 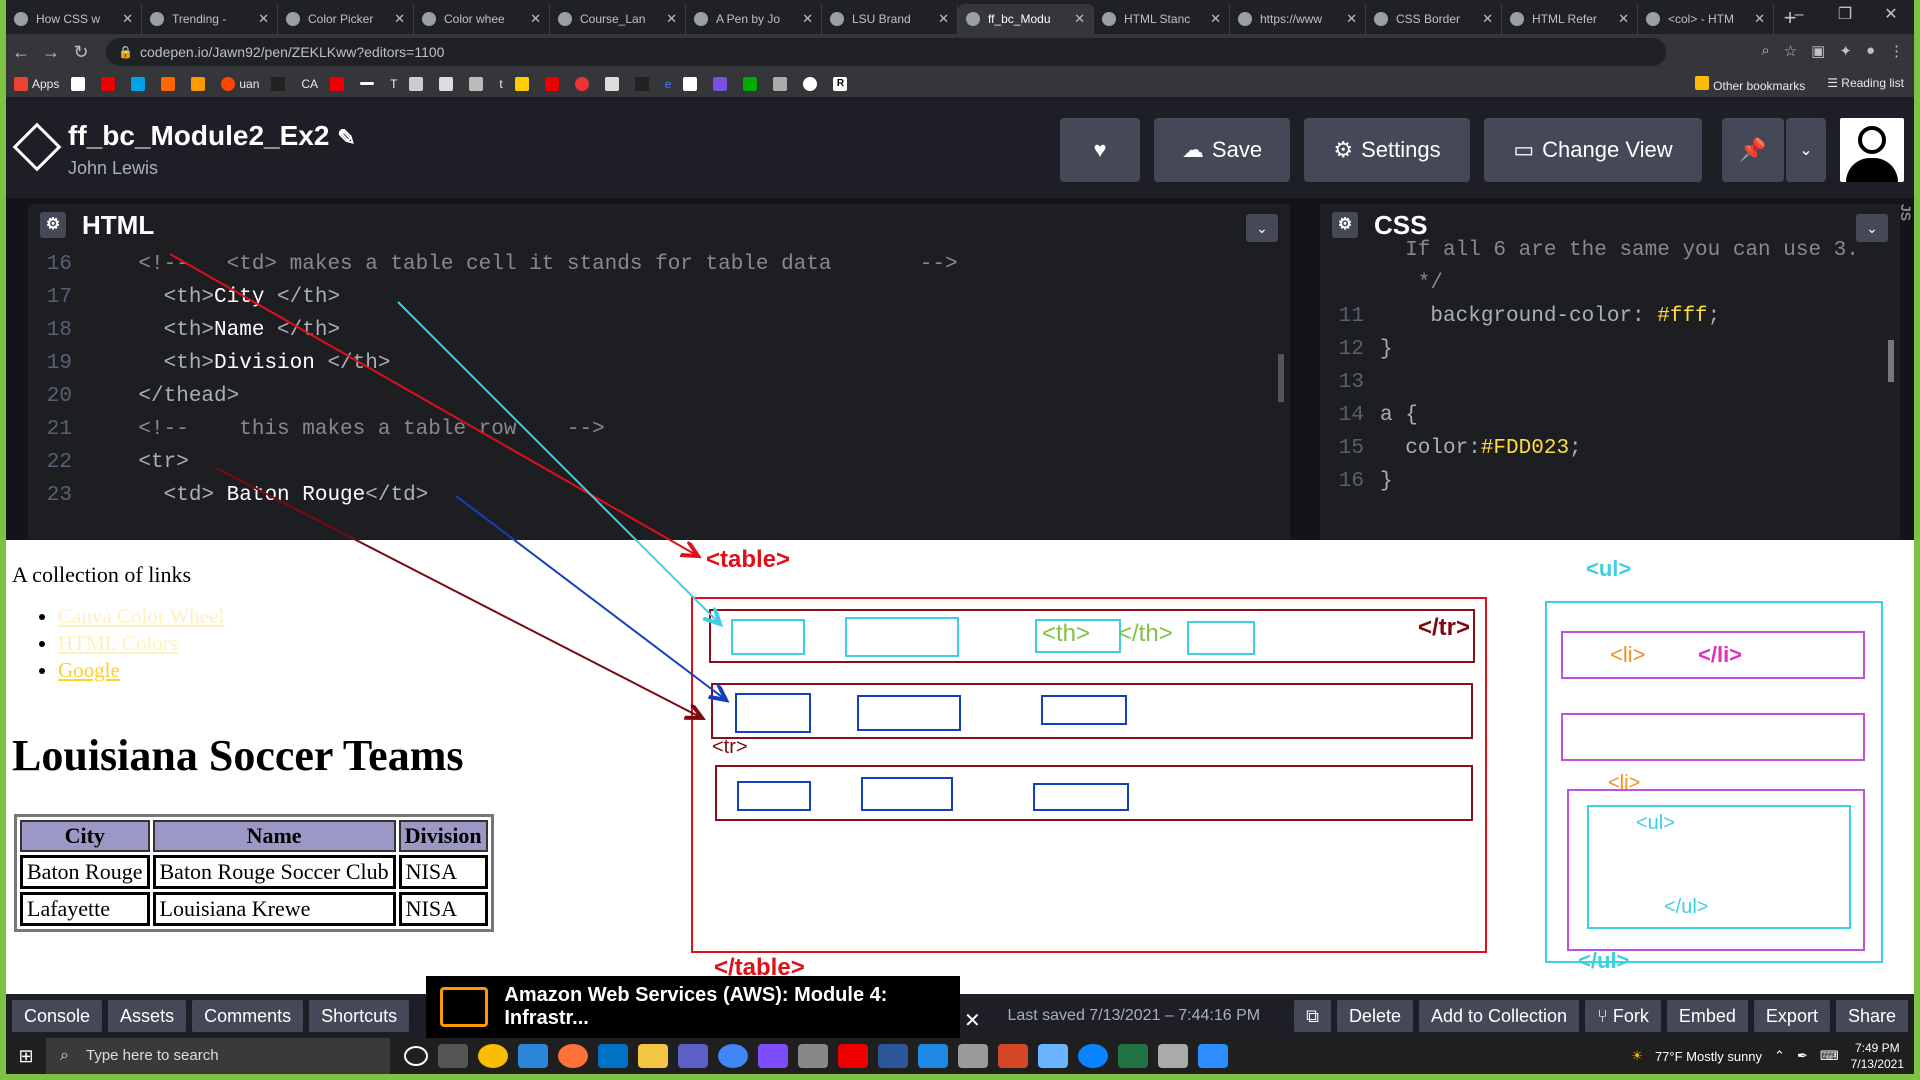 I want to click on browser-tab: HTML Stanc ✕, so click(x=1162, y=19).